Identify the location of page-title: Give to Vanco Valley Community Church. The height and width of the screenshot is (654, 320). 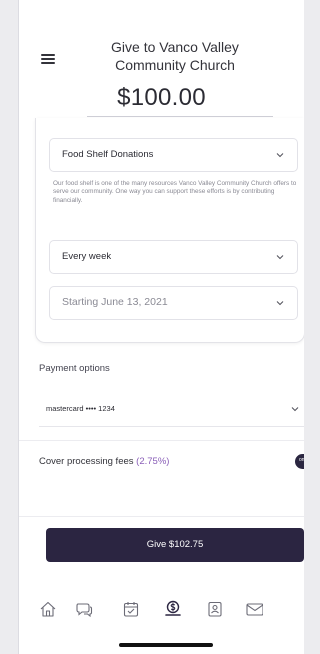
(175, 56).